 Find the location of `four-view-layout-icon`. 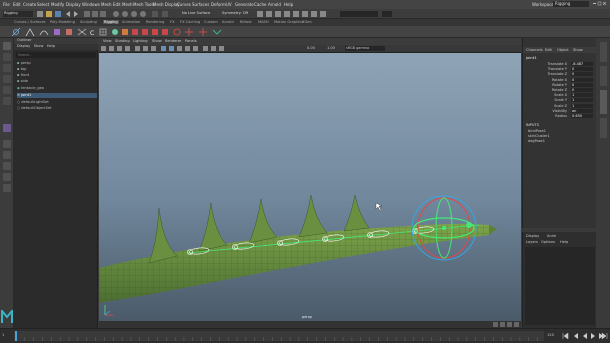

four-view-layout-icon is located at coordinates (7, 155).